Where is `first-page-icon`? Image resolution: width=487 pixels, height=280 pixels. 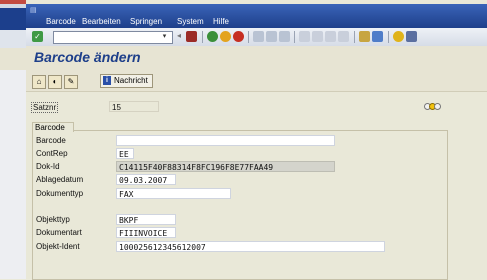 first-page-icon is located at coordinates (304, 36).